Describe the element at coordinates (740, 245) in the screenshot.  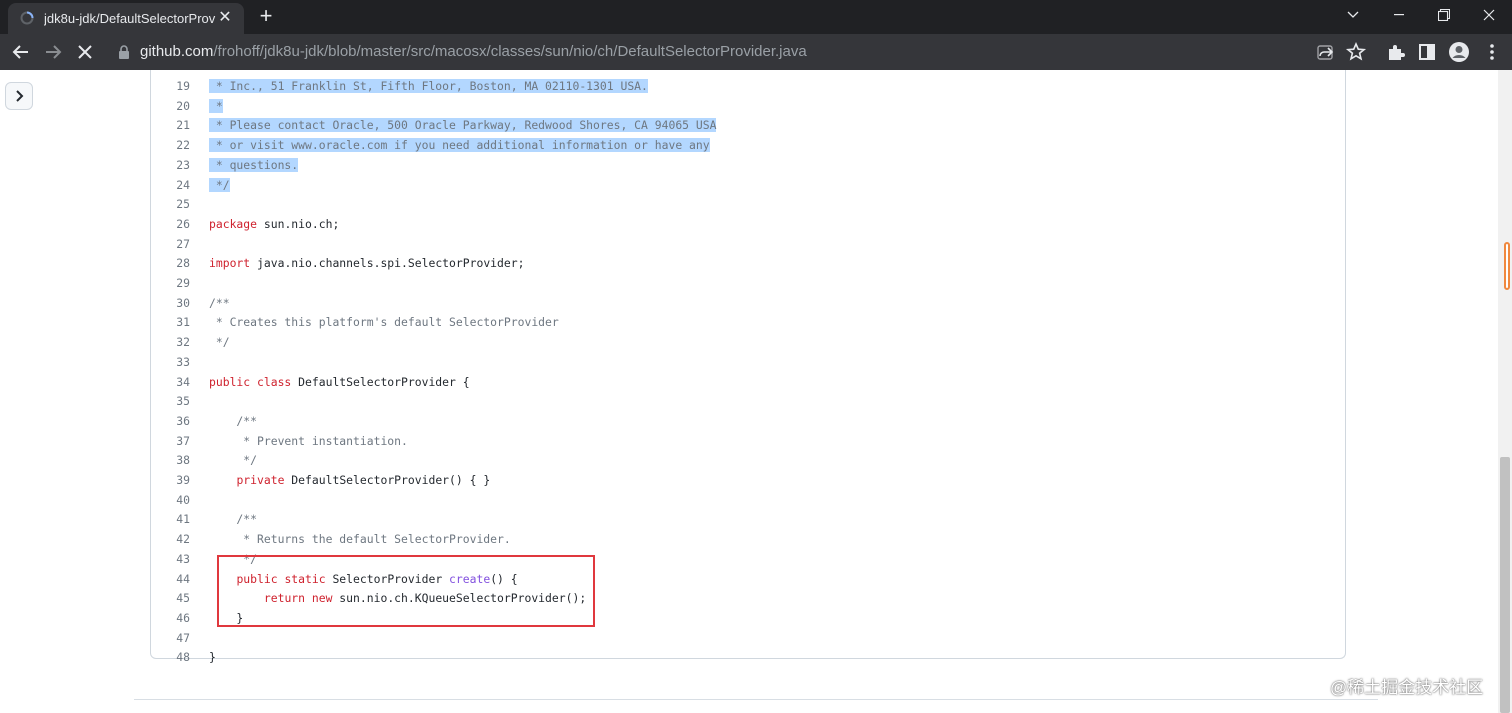
I see `code-line: 27` at that location.